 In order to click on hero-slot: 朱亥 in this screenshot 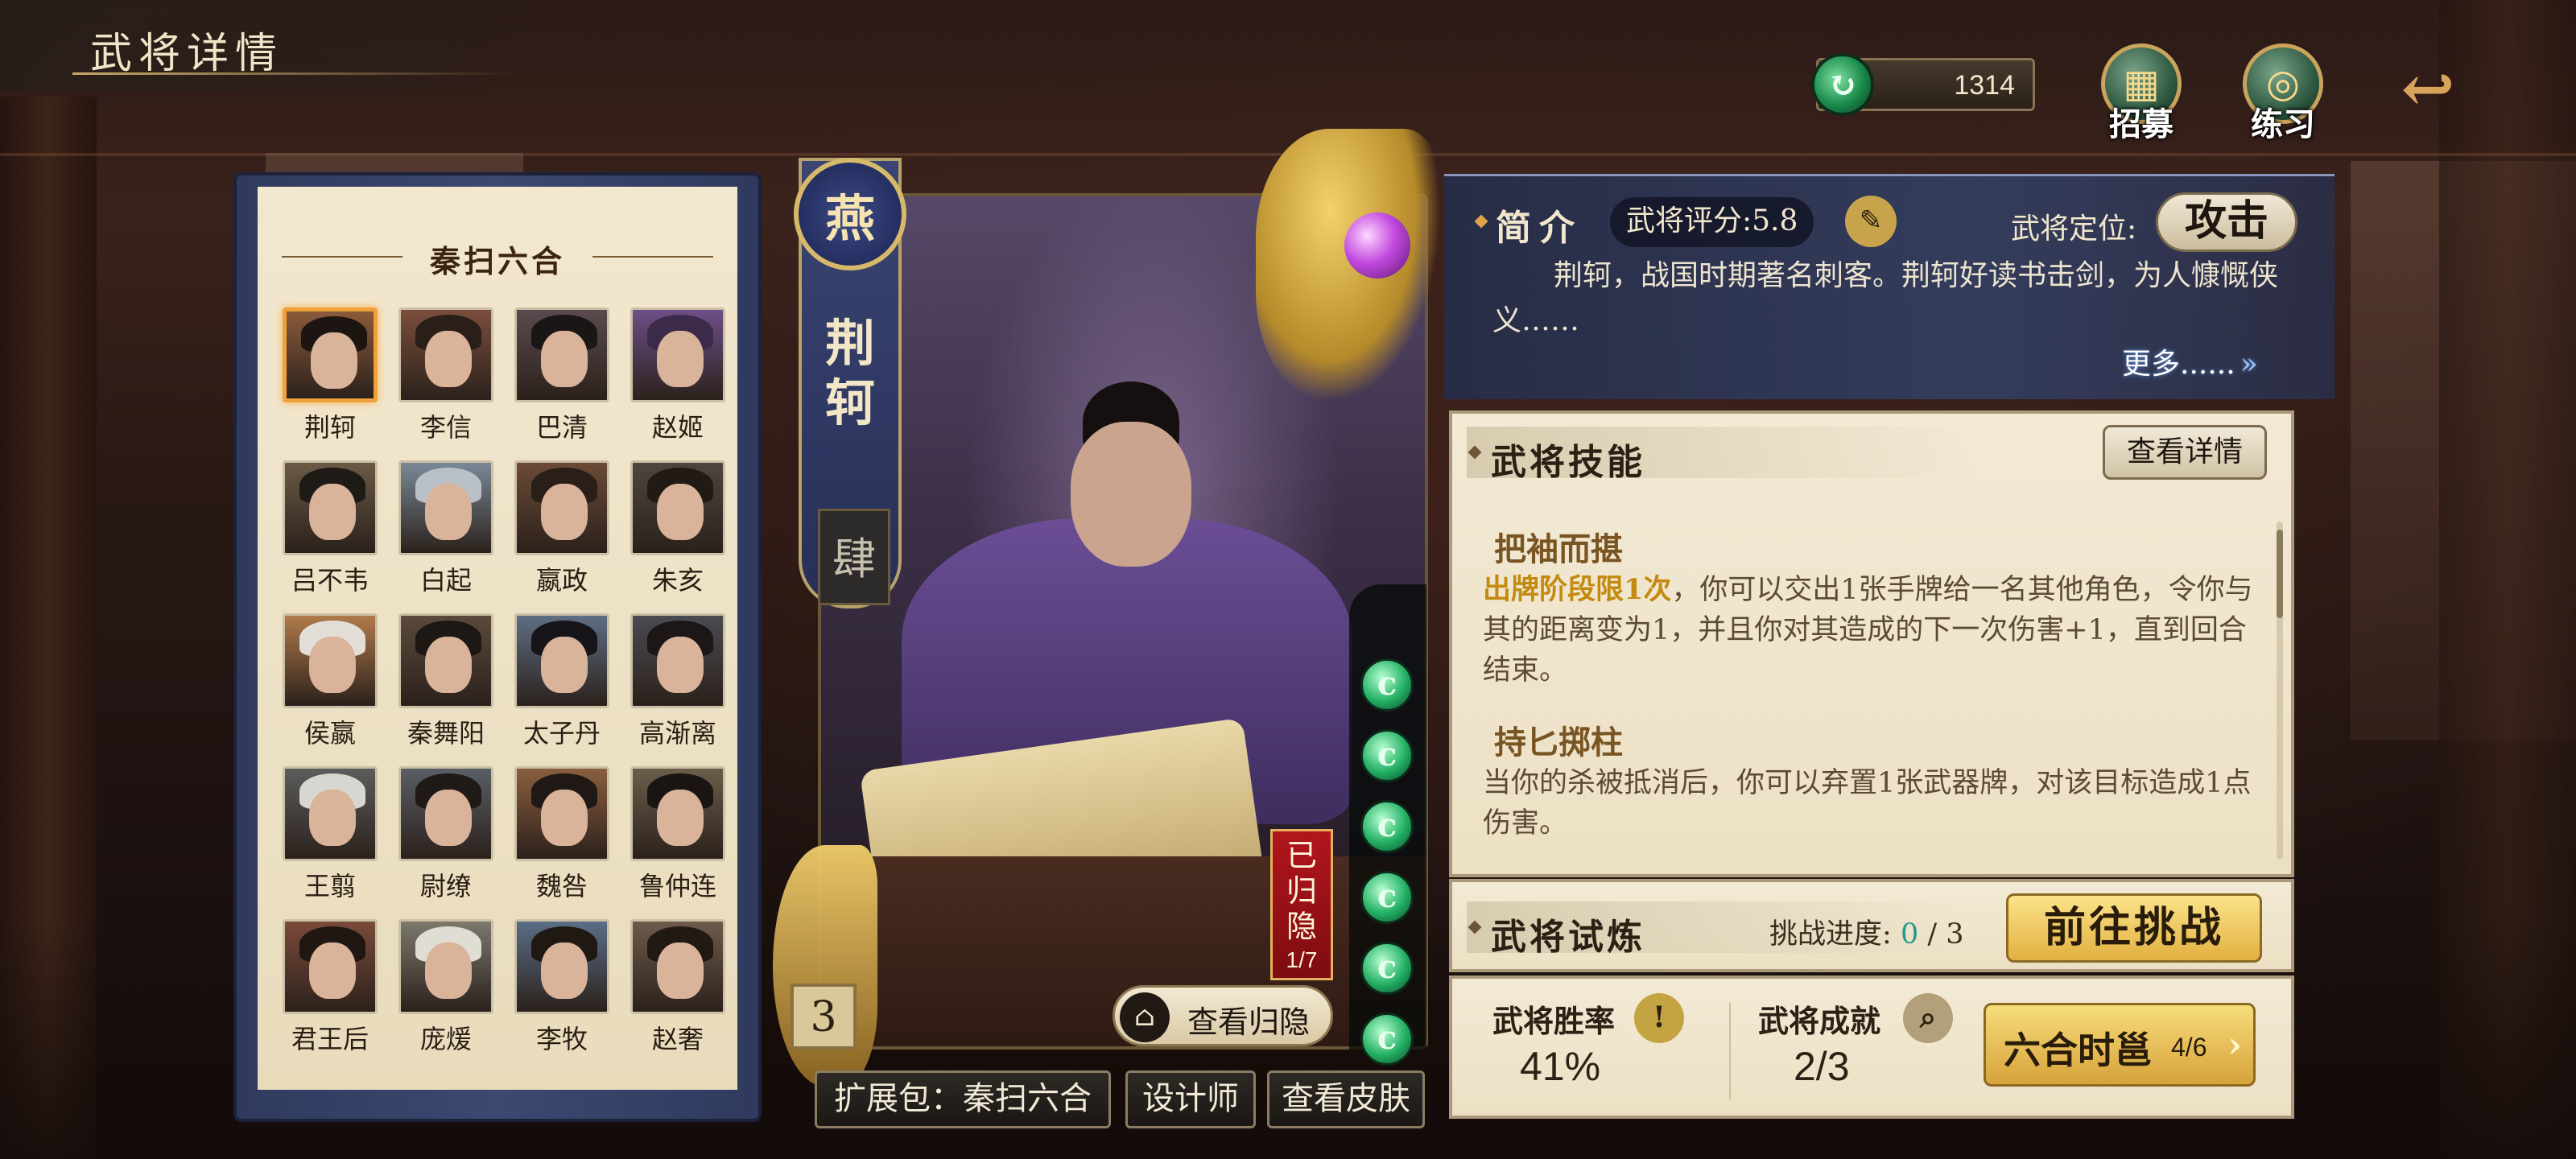, I will do `click(678, 530)`.